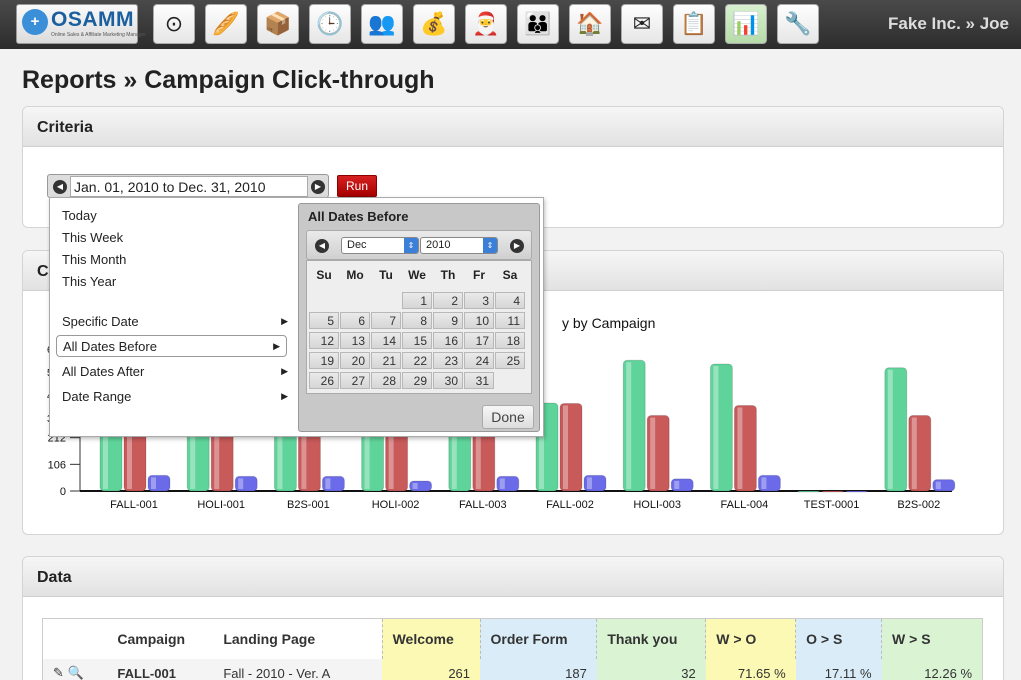 This screenshot has width=1021, height=680. What do you see at coordinates (298, 638) in the screenshot?
I see `column-header: Landing Page` at bounding box center [298, 638].